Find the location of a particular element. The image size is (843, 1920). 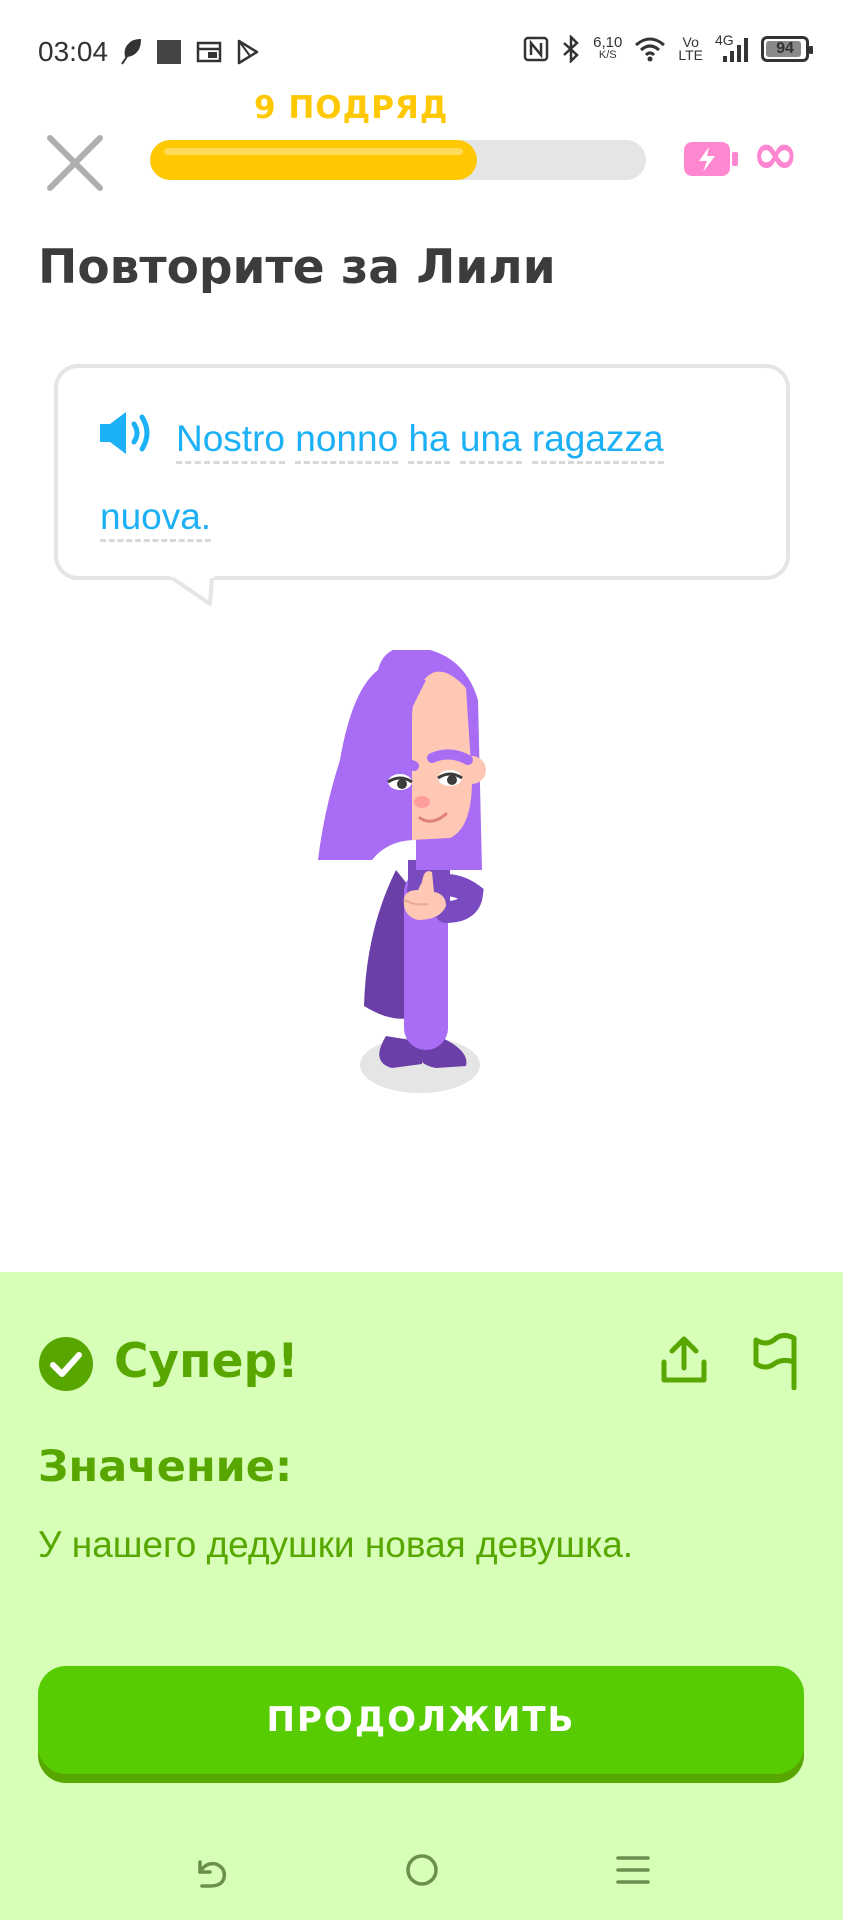

feather-icon is located at coordinates (131, 51).